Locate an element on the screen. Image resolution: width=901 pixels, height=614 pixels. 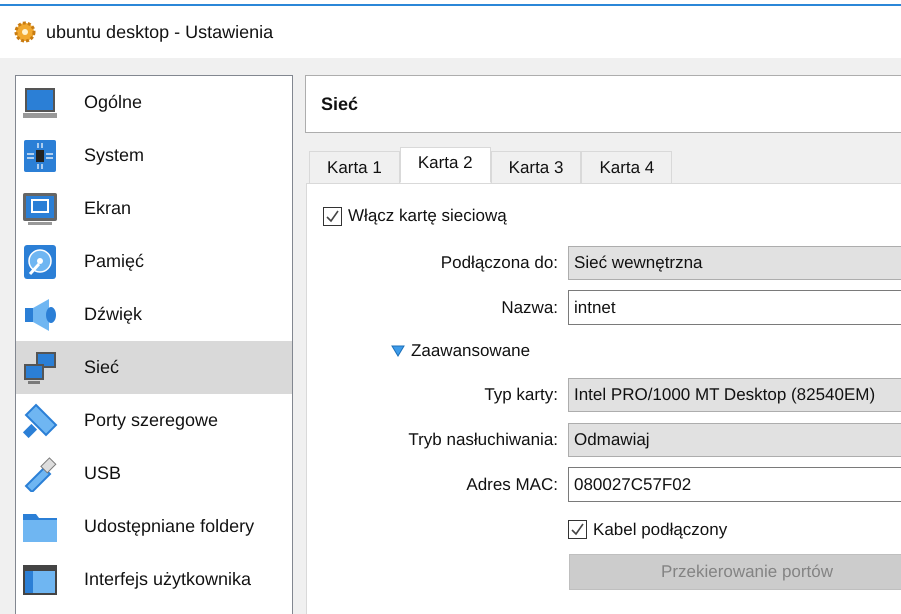
input-field: 080027C57F02 is located at coordinates (734, 484).